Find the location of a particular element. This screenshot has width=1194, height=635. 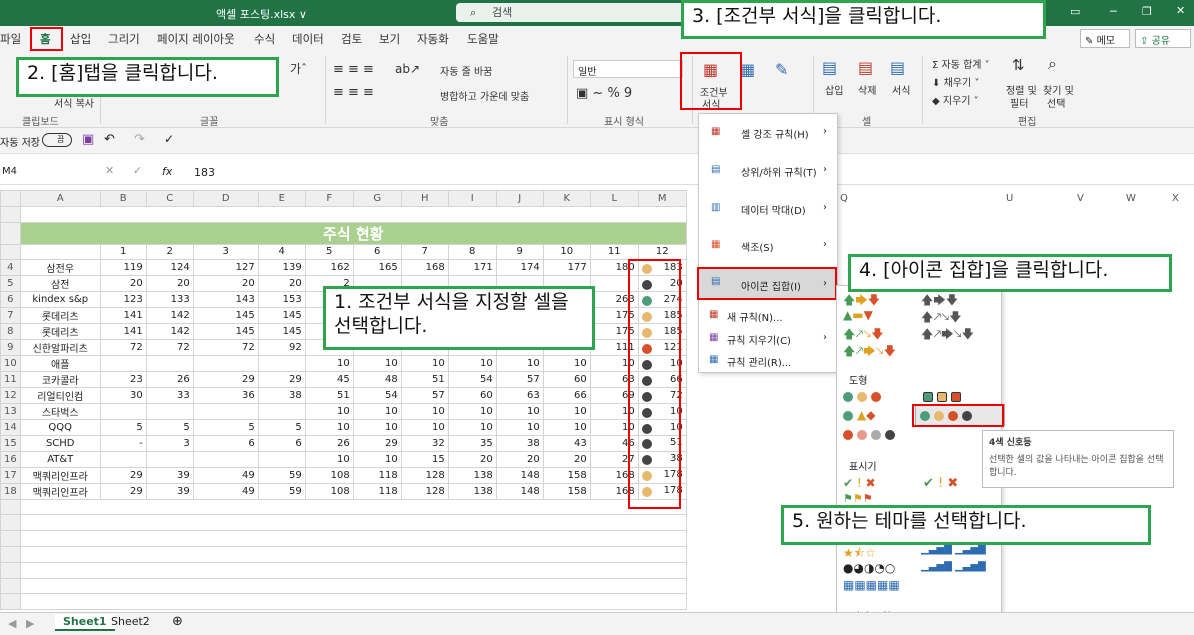

fill-button: ⬇ 채우기 ˅ is located at coordinates (955, 81).